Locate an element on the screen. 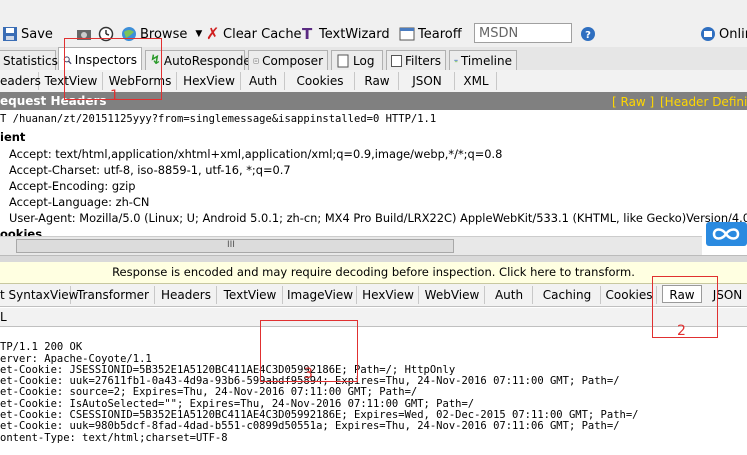 Image resolution: width=747 pixels, height=455 pixels. text-wizard-icon: T is located at coordinates (307, 34).